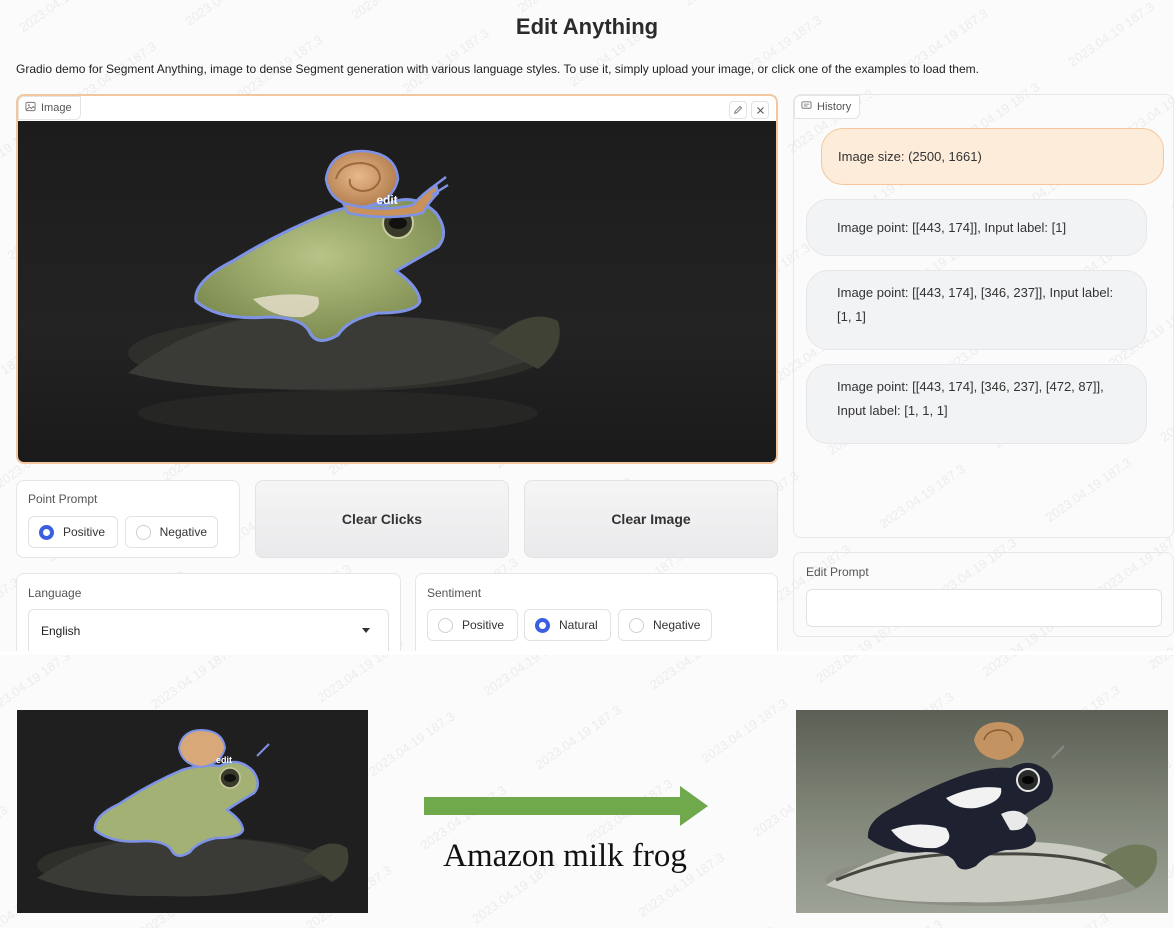 The width and height of the screenshot is (1174, 928). Describe the element at coordinates (30, 108) in the screenshot. I see `image-icon` at that location.